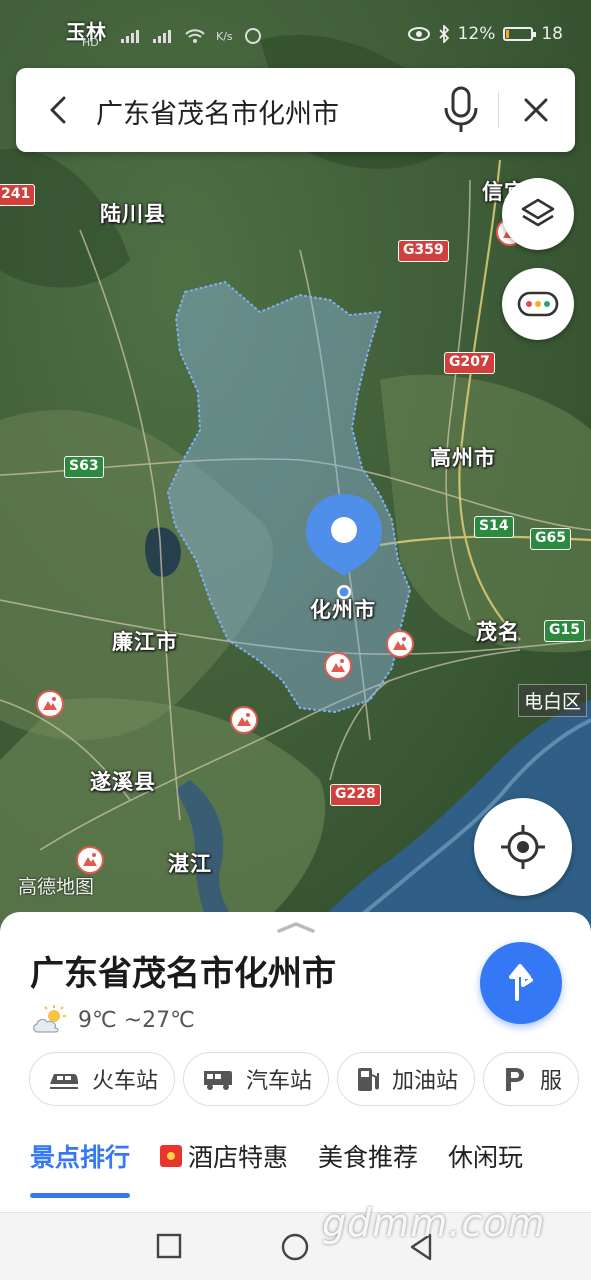  I want to click on search-bar: 广东省茂名市化州市, so click(295, 110).